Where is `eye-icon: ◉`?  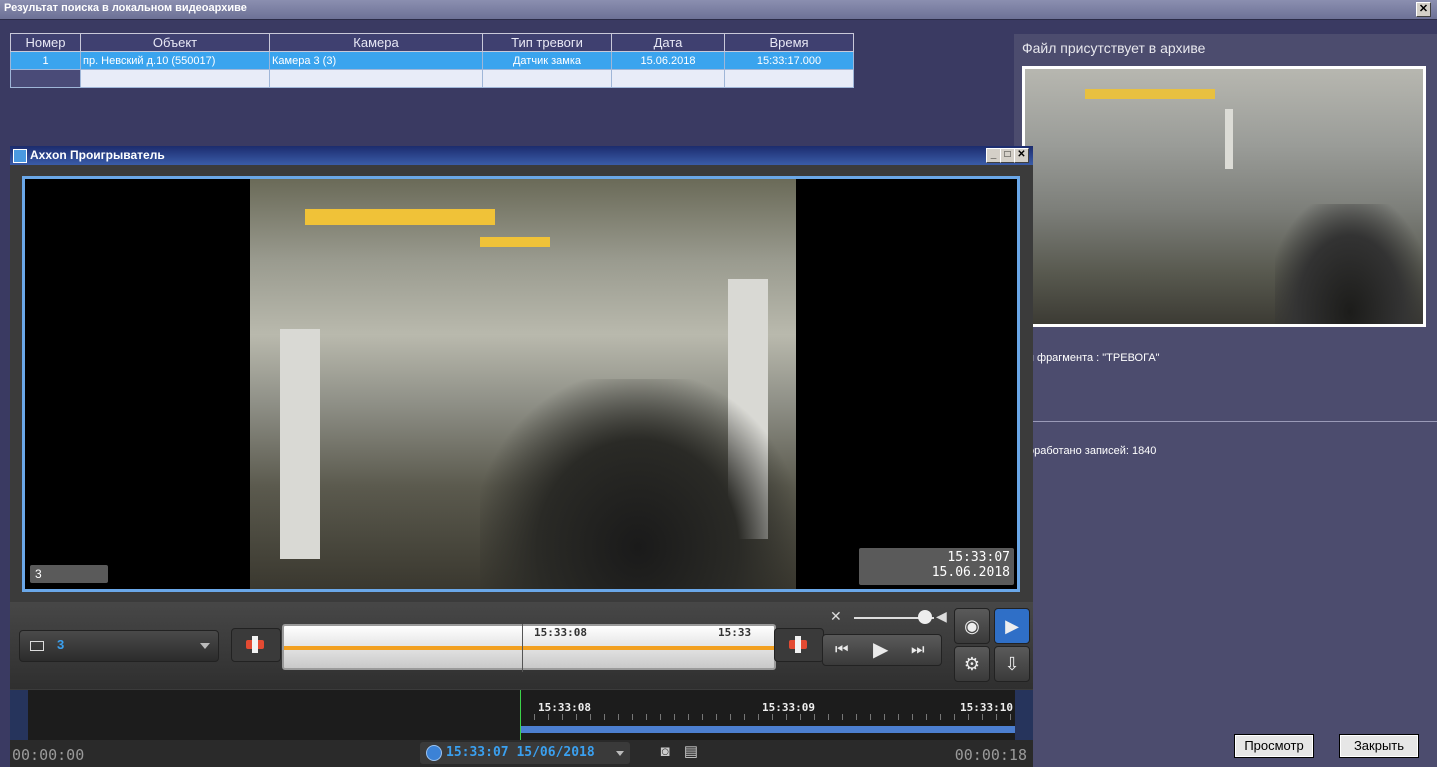
eye-icon: ◉ is located at coordinates (972, 626).